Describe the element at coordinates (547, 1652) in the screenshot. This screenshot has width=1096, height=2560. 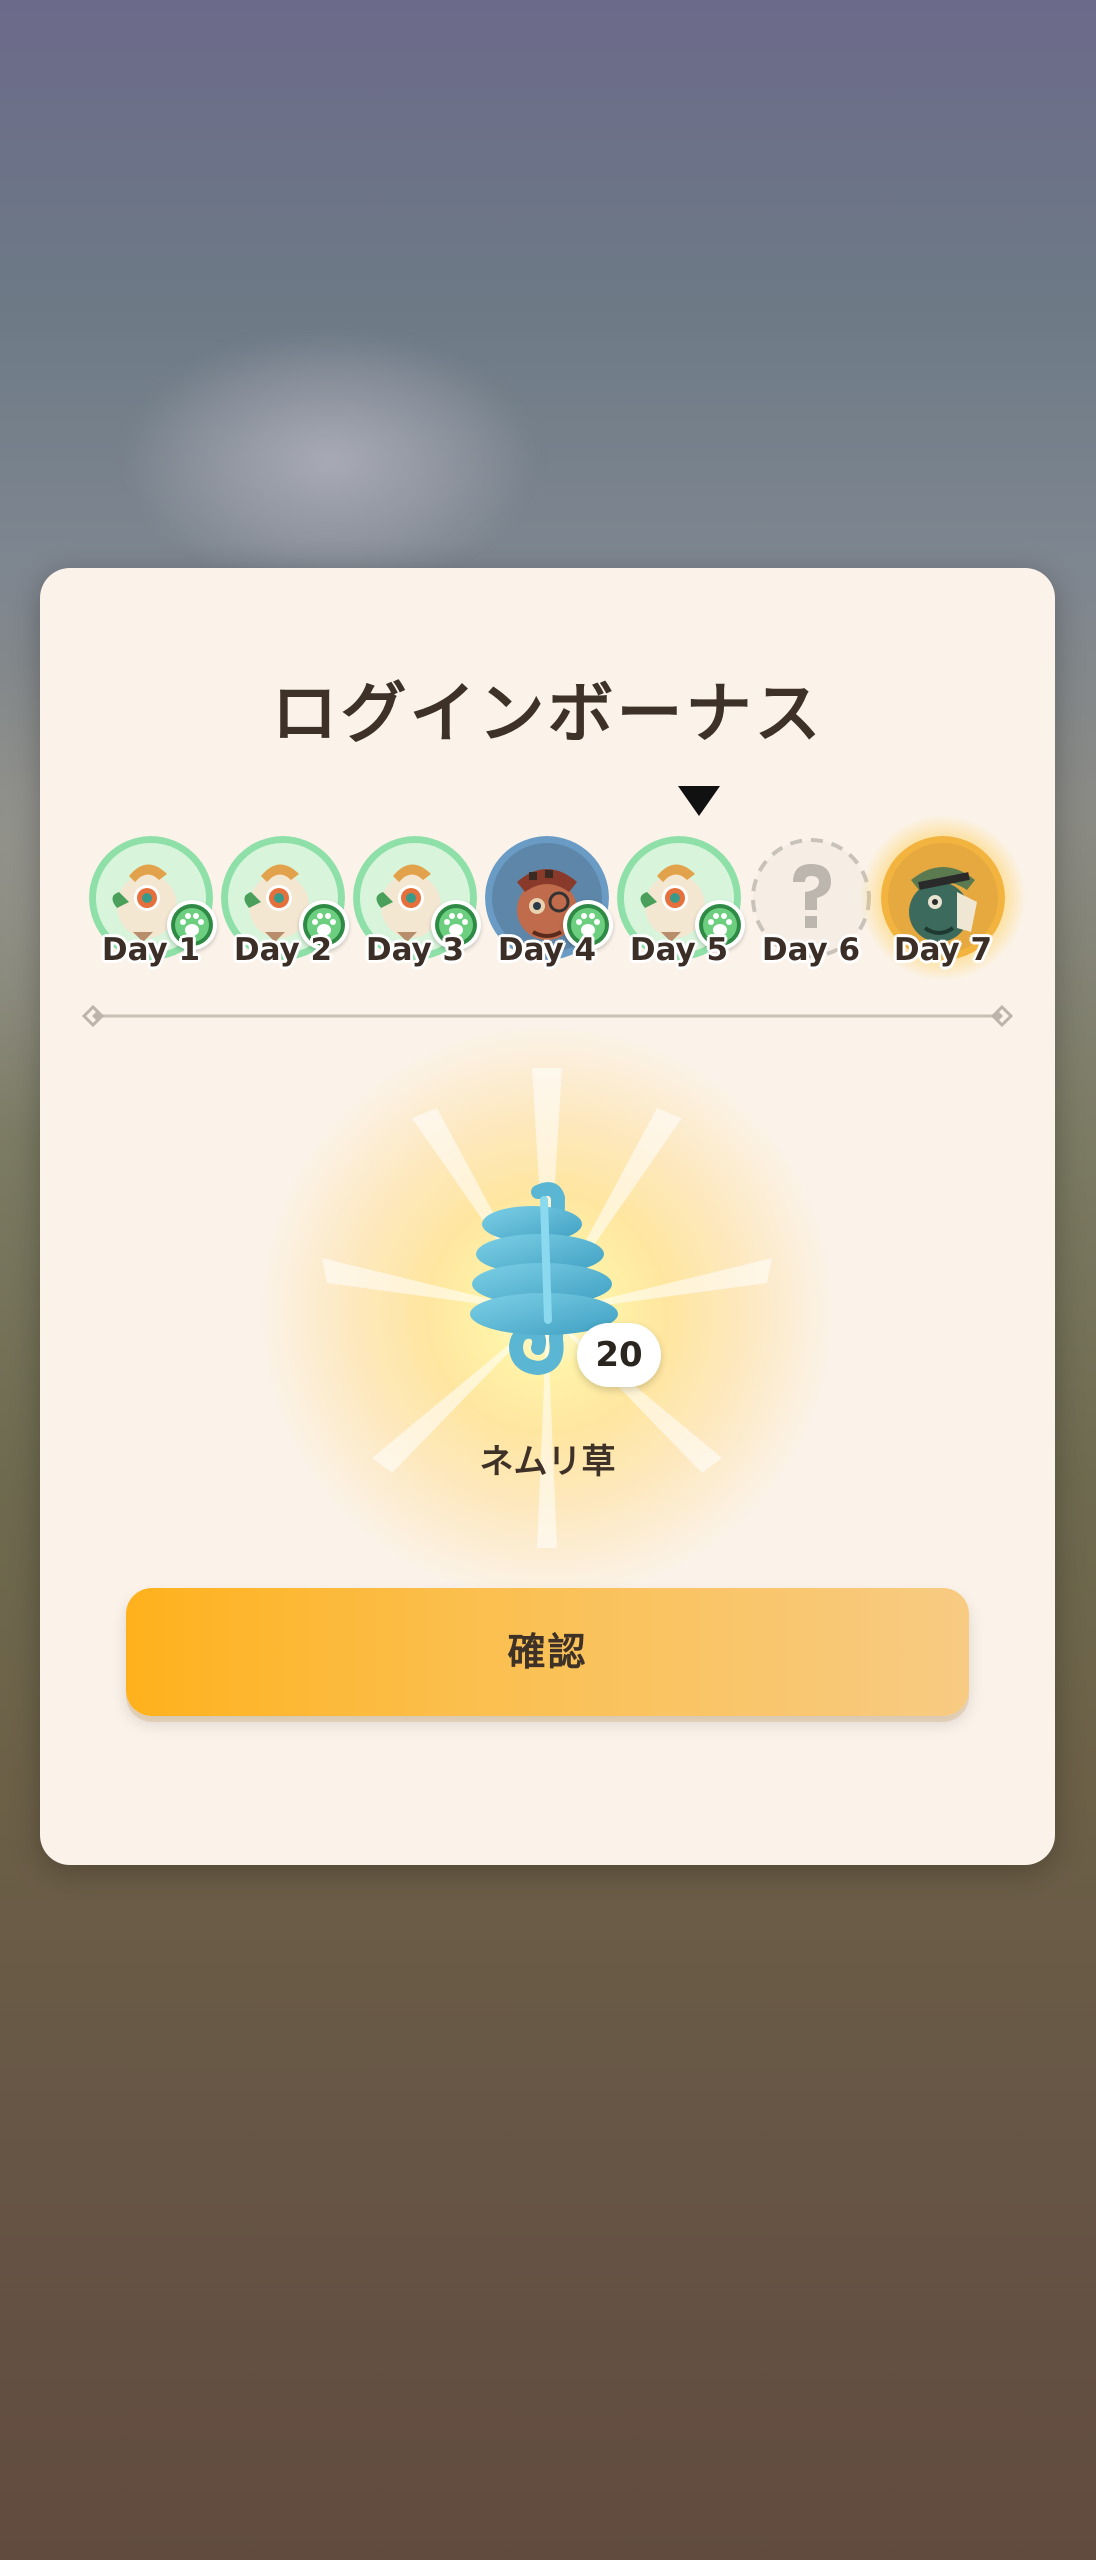
I see `confirm-button: 確認` at that location.